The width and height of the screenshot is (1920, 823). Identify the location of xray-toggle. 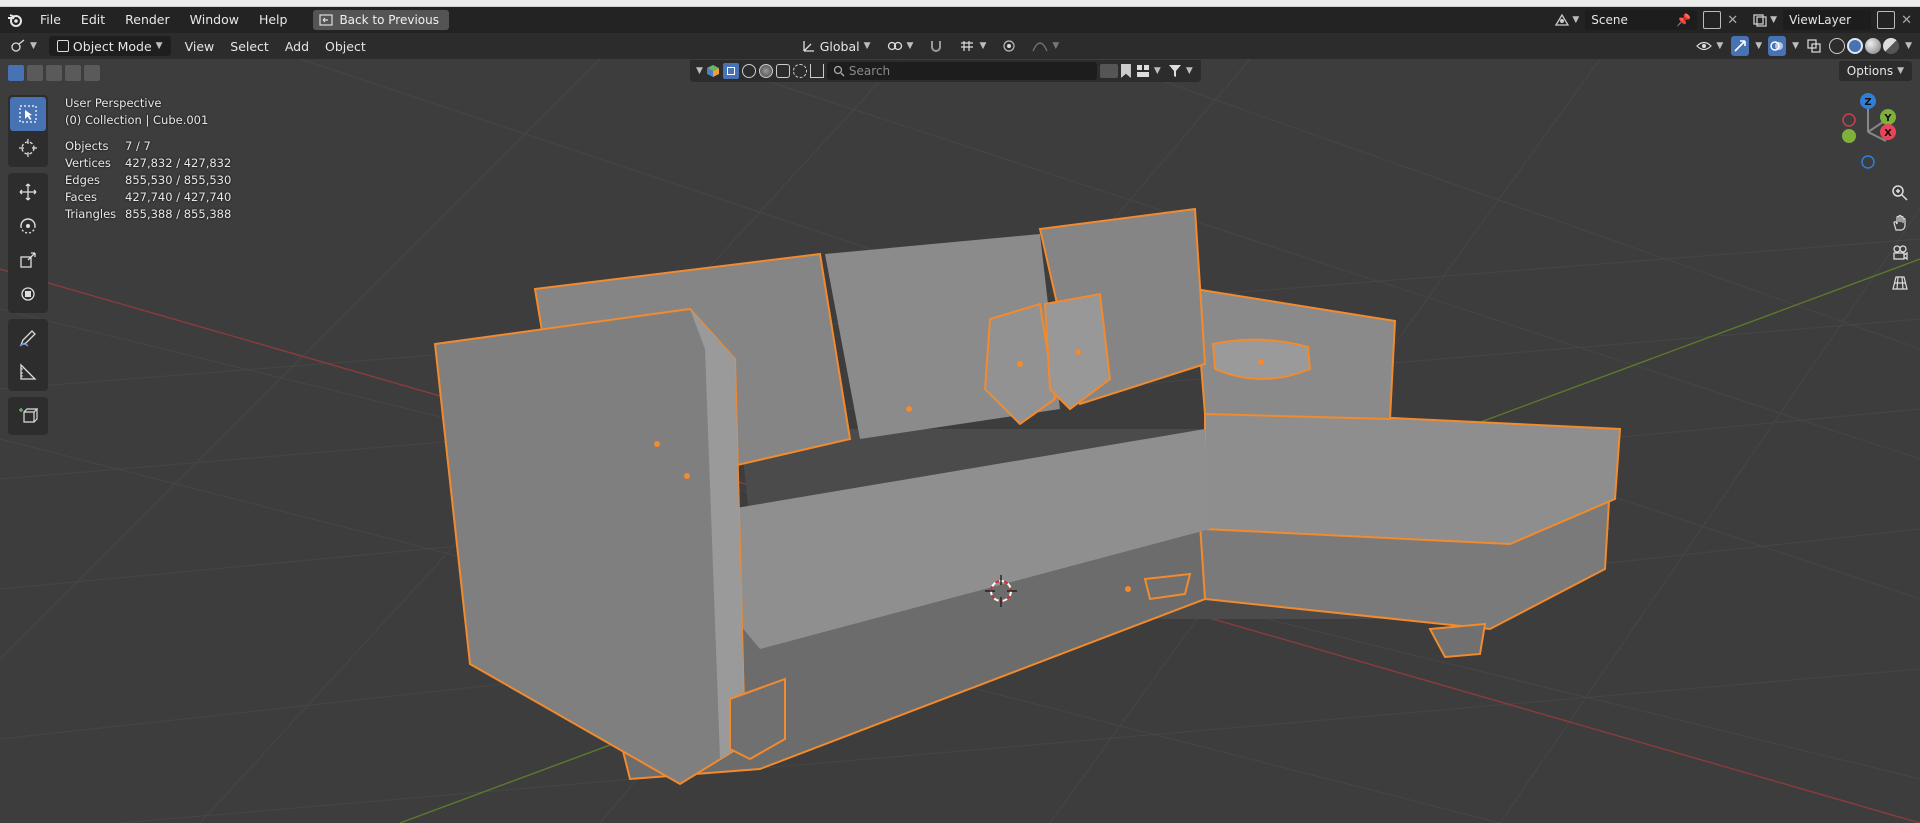
(1814, 46).